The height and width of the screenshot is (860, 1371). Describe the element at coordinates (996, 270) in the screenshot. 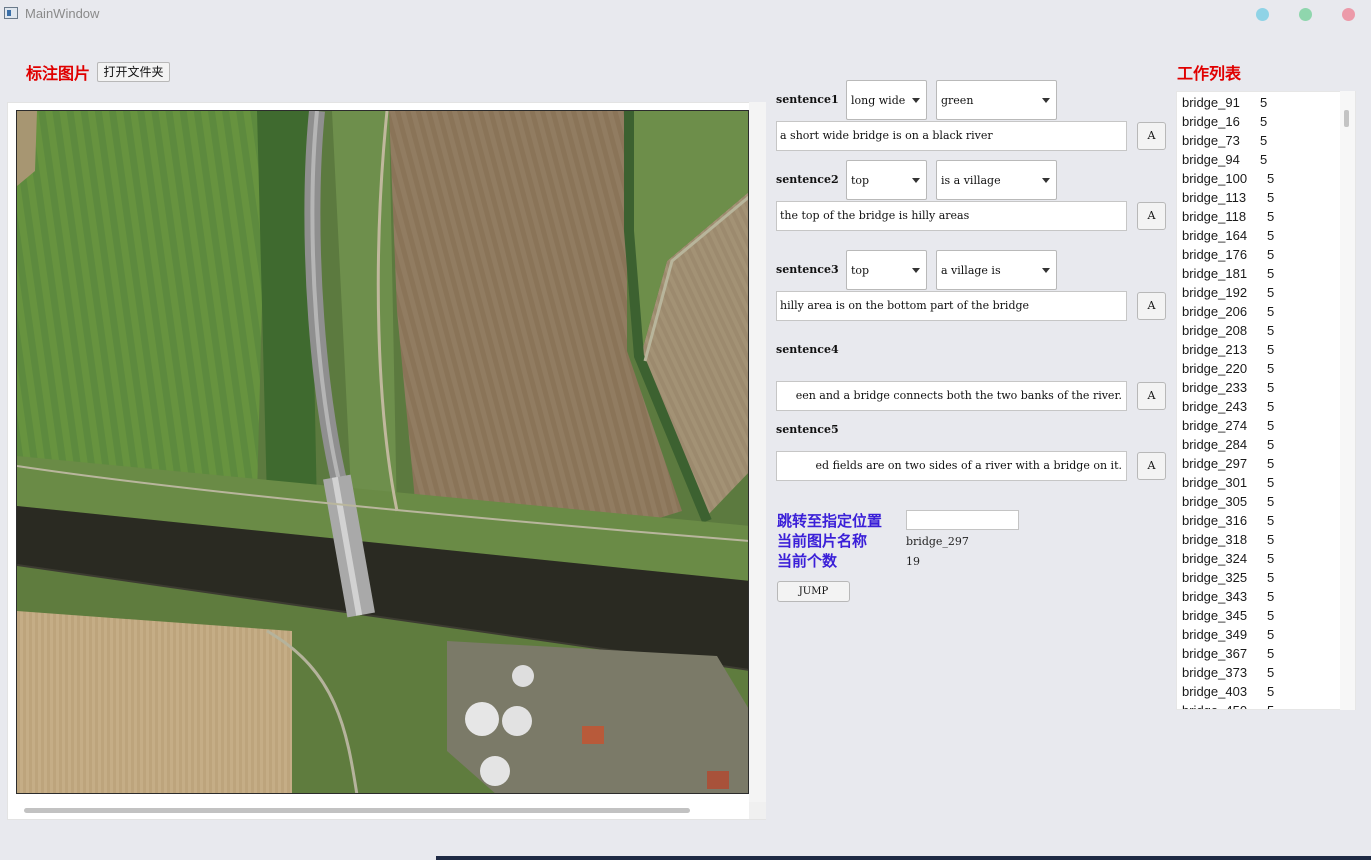

I see `sentence3-combo2: a village is` at that location.